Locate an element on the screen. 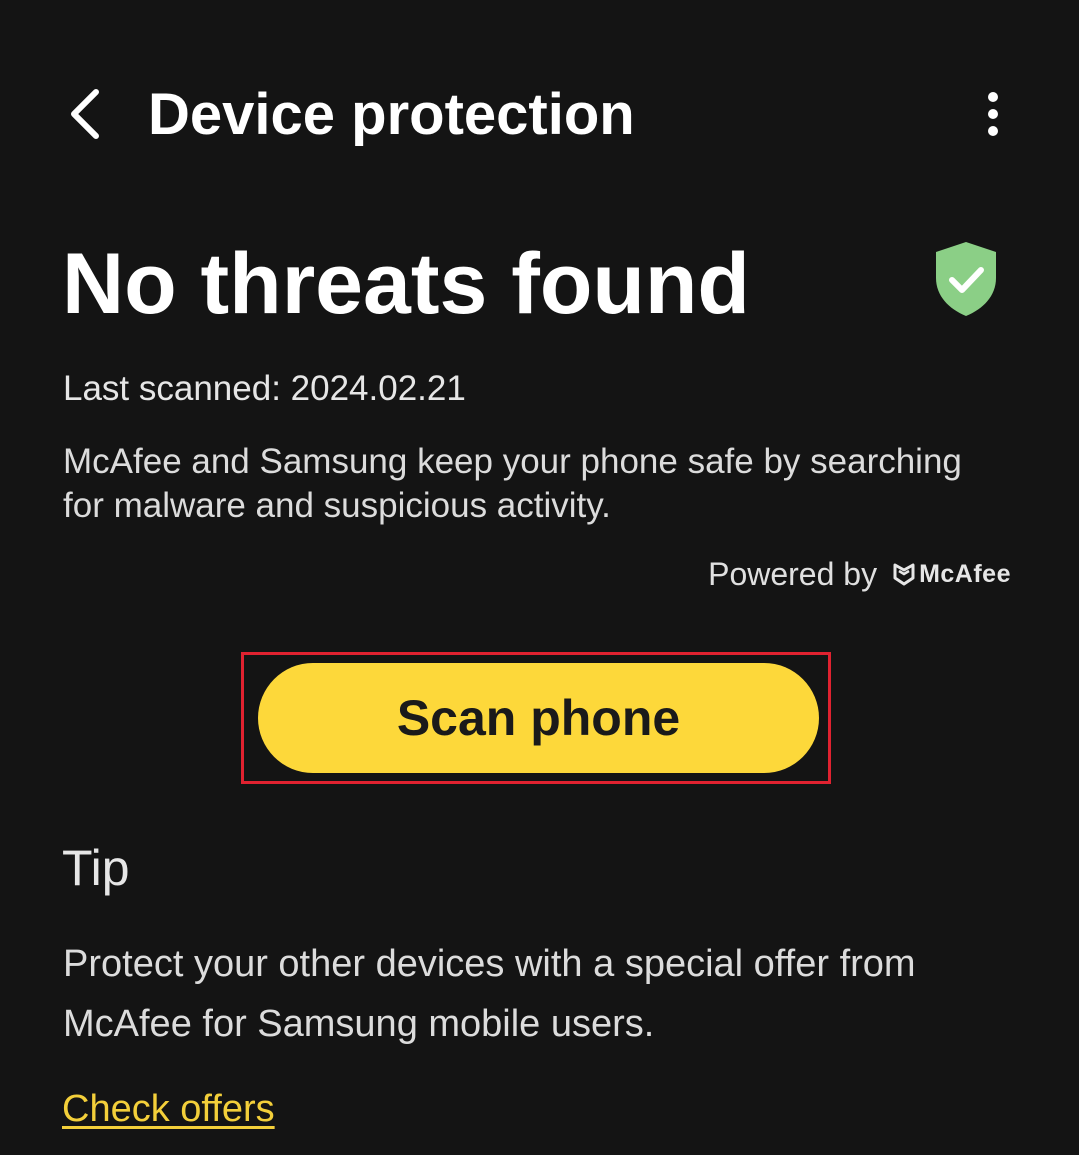 This screenshot has height=1155, width=1079. page-title: Device protection is located at coordinates (391, 114).